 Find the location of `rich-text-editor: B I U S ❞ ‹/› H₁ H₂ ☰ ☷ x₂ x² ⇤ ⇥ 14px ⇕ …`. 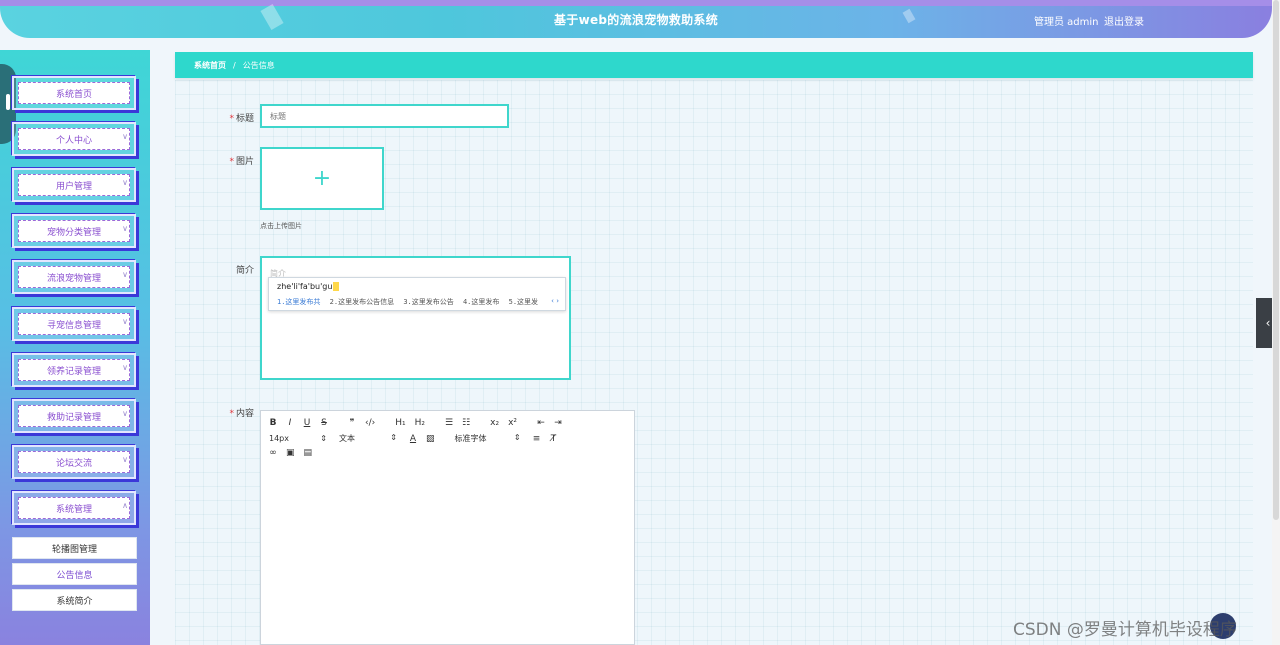

rich-text-editor: B I U S ❞ ‹/› H₁ H₂ ☰ ☷ x₂ x² ⇤ ⇥ 14px ⇕ … is located at coordinates (447, 527).